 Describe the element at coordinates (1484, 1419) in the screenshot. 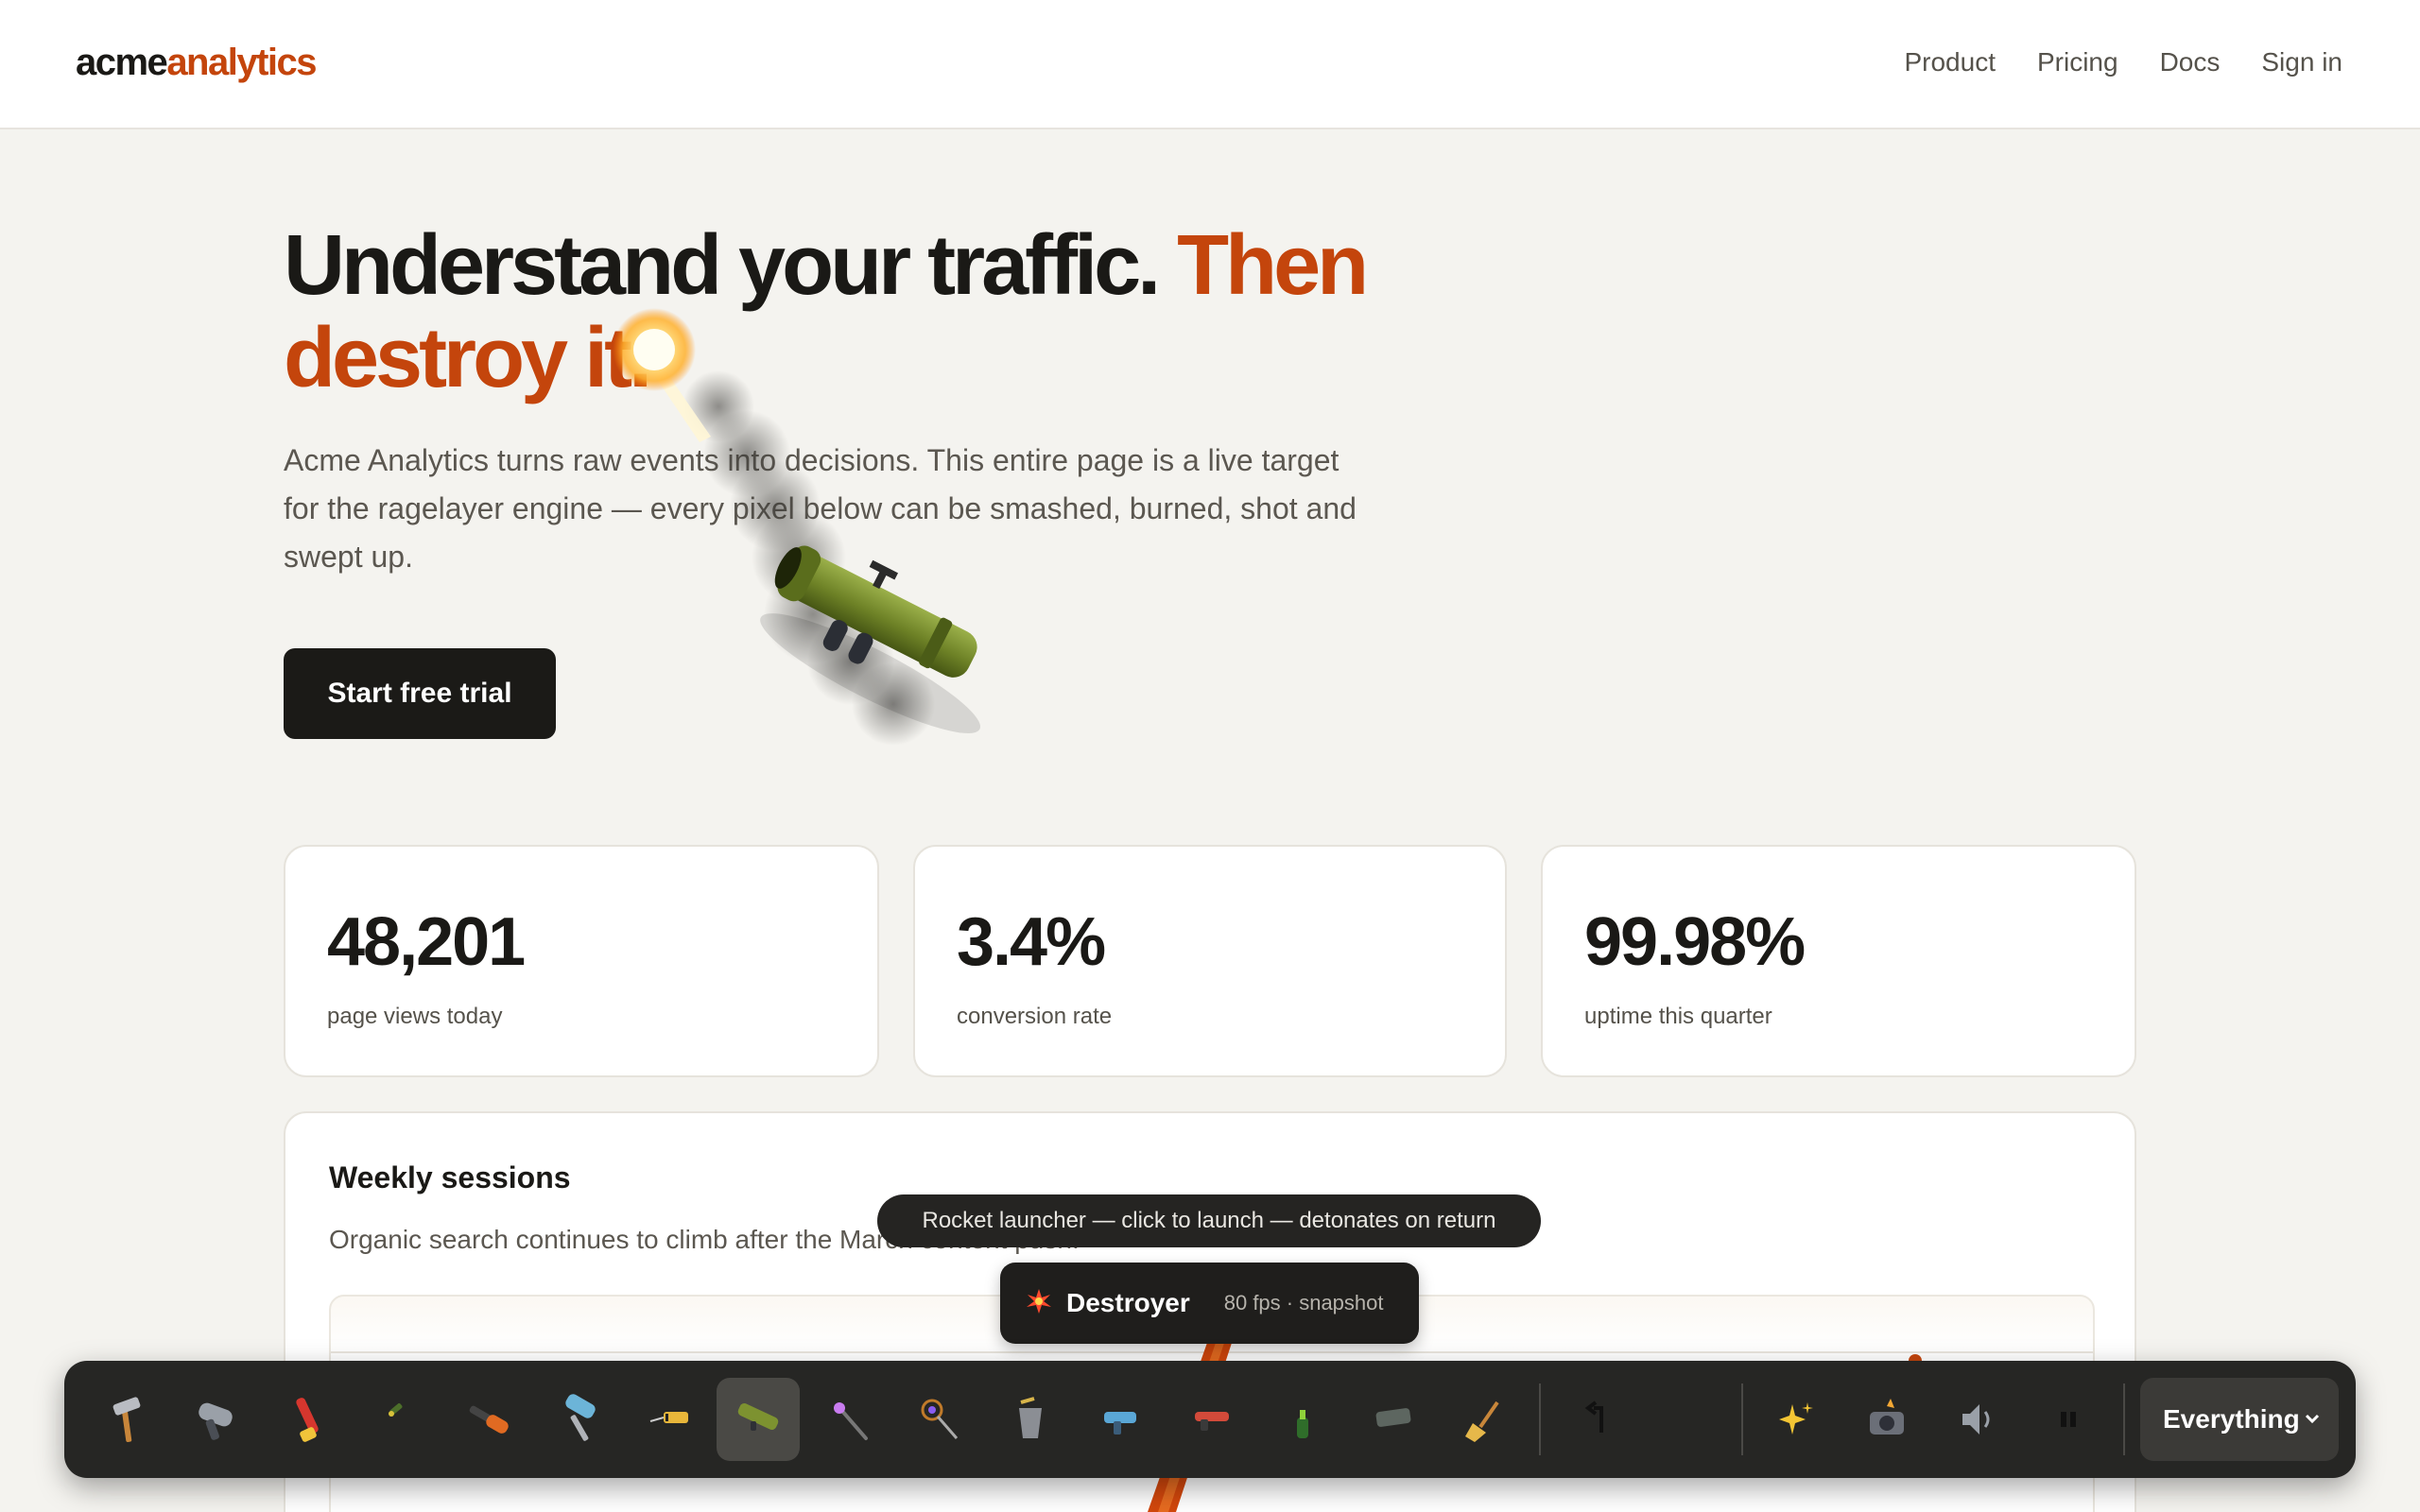

I see `broom-icon` at that location.